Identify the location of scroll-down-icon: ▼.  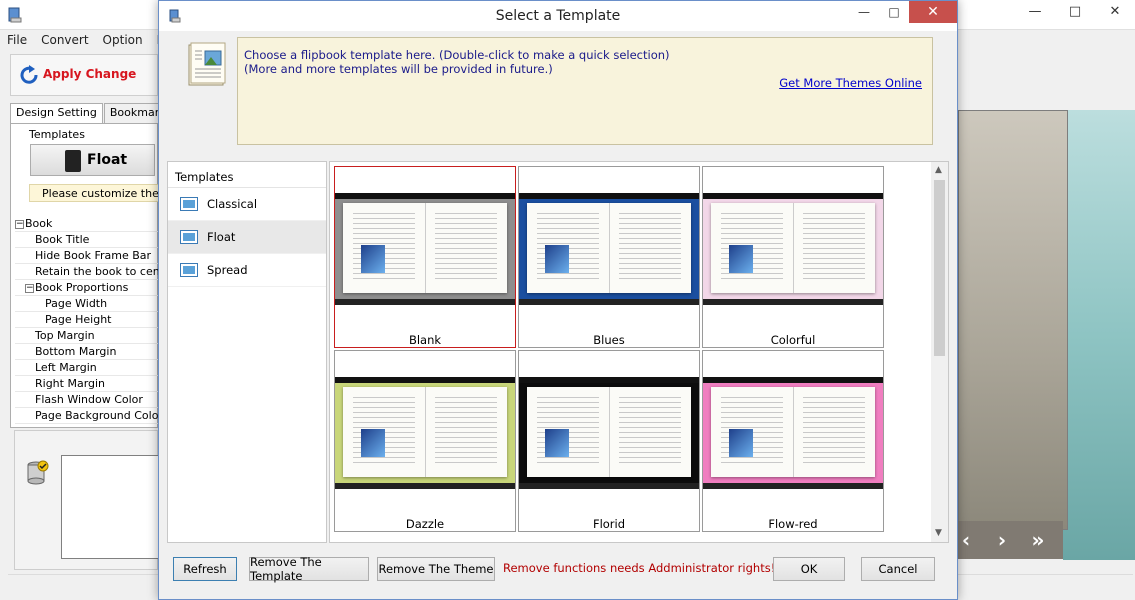
(938, 533).